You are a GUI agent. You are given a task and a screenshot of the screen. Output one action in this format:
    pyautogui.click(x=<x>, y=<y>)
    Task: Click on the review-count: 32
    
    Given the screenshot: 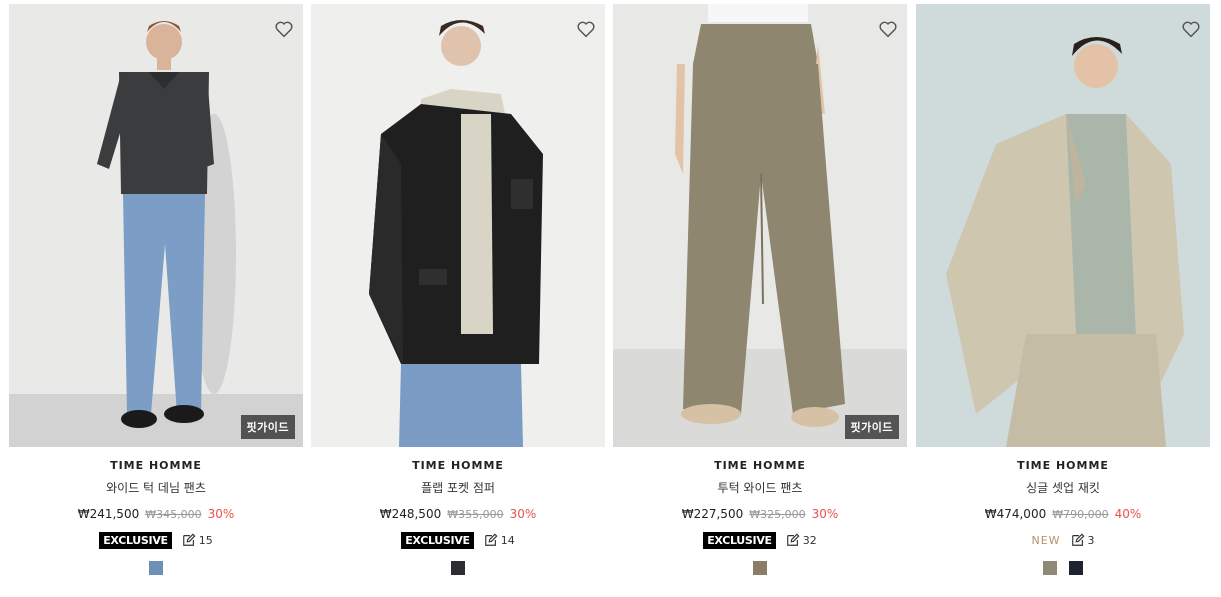 What is the action you would take?
    pyautogui.click(x=801, y=540)
    